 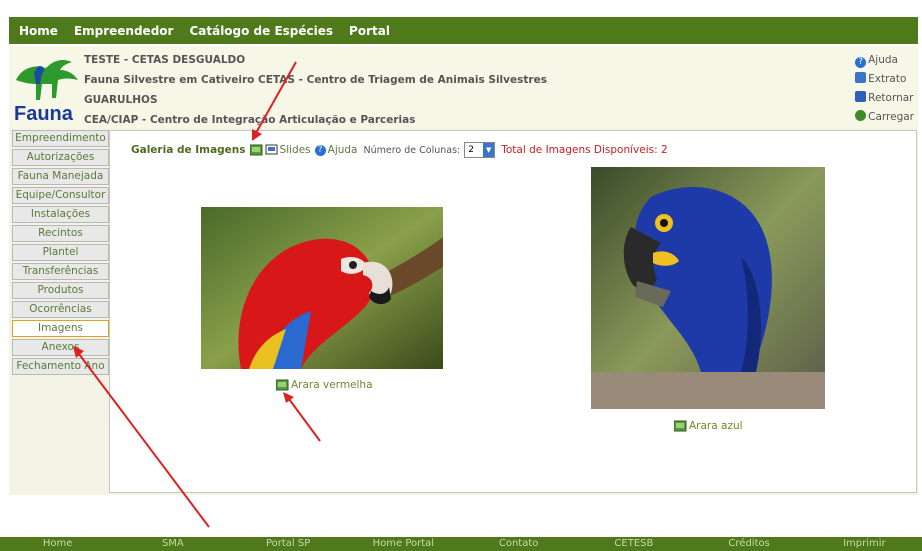 I want to click on sidebar-item-plantel: Plantel, so click(x=60, y=252).